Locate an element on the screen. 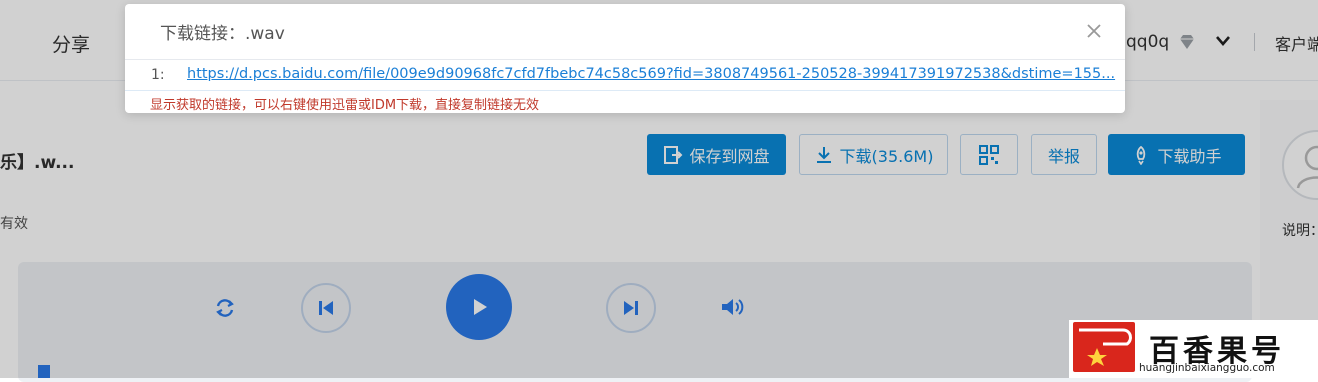  watermark-url: huangjinbaixiangguo.com is located at coordinates (1207, 368).